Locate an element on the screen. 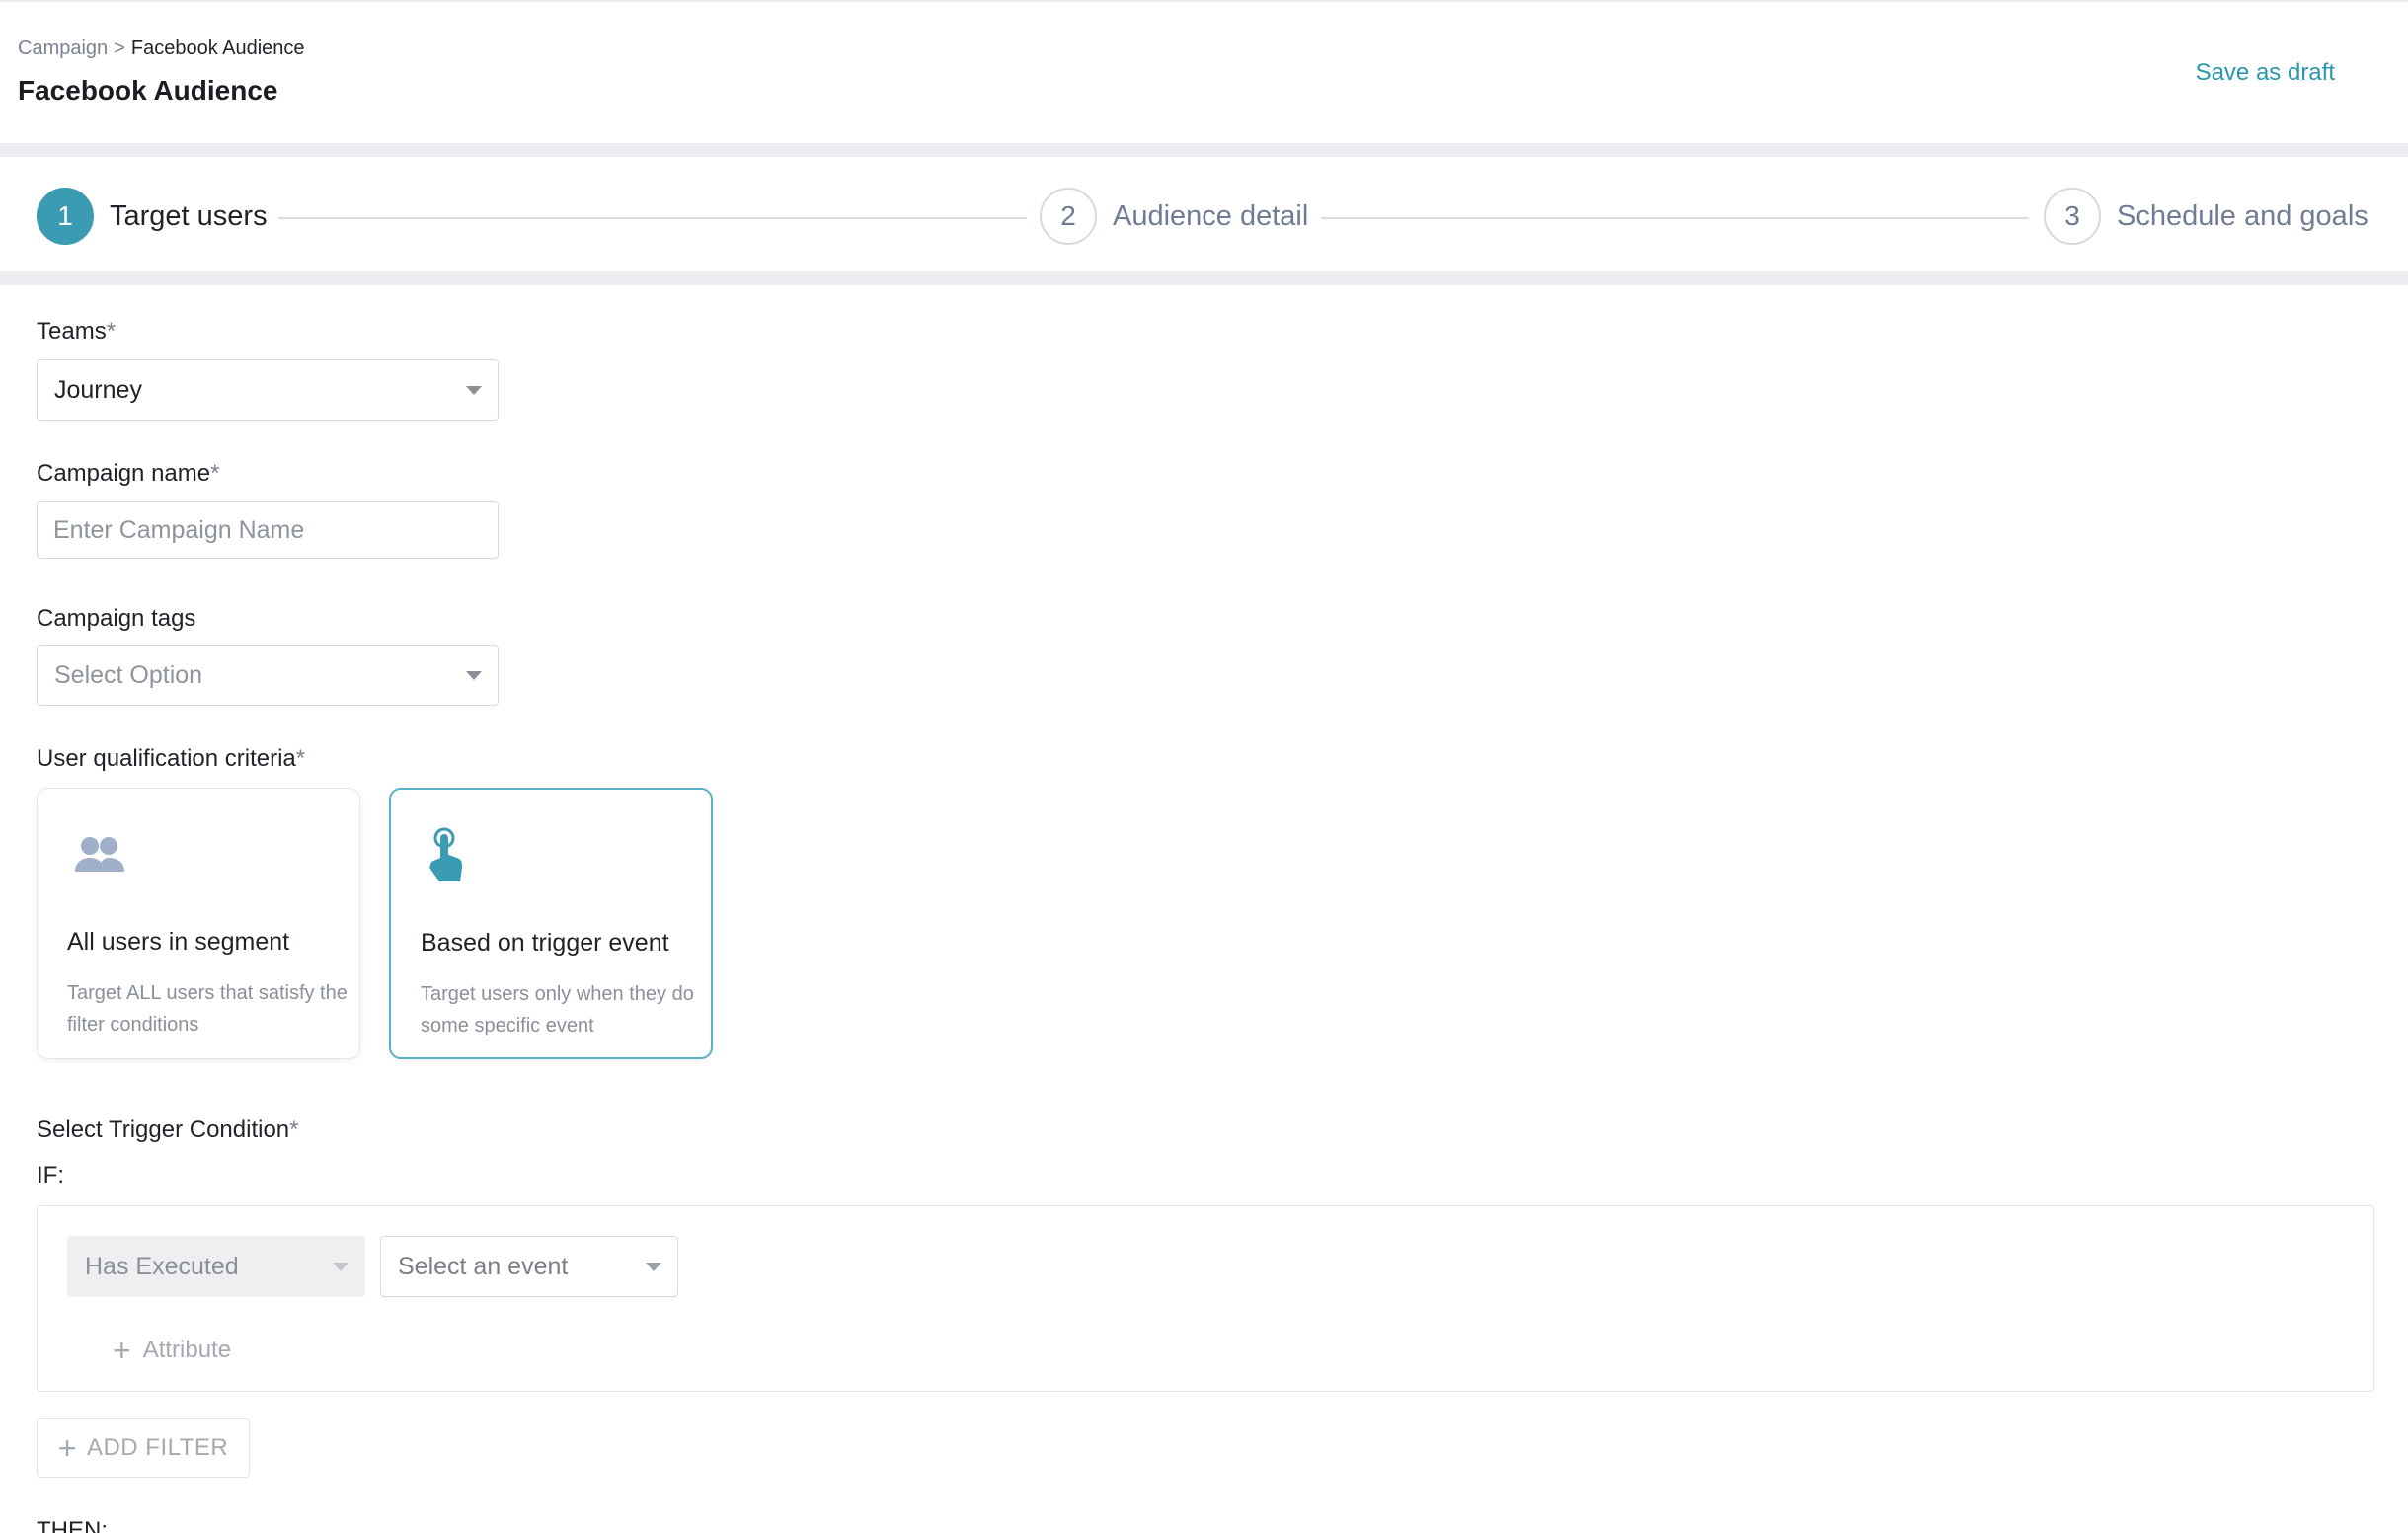  campaign-name-input is located at coordinates (268, 530).